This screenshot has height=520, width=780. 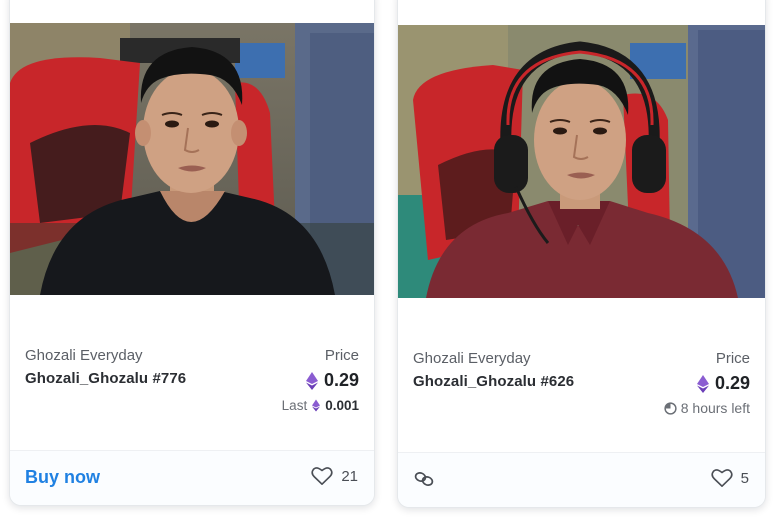 I want to click on nft-name: Ghozali_Ghozalu #776, so click(x=105, y=378).